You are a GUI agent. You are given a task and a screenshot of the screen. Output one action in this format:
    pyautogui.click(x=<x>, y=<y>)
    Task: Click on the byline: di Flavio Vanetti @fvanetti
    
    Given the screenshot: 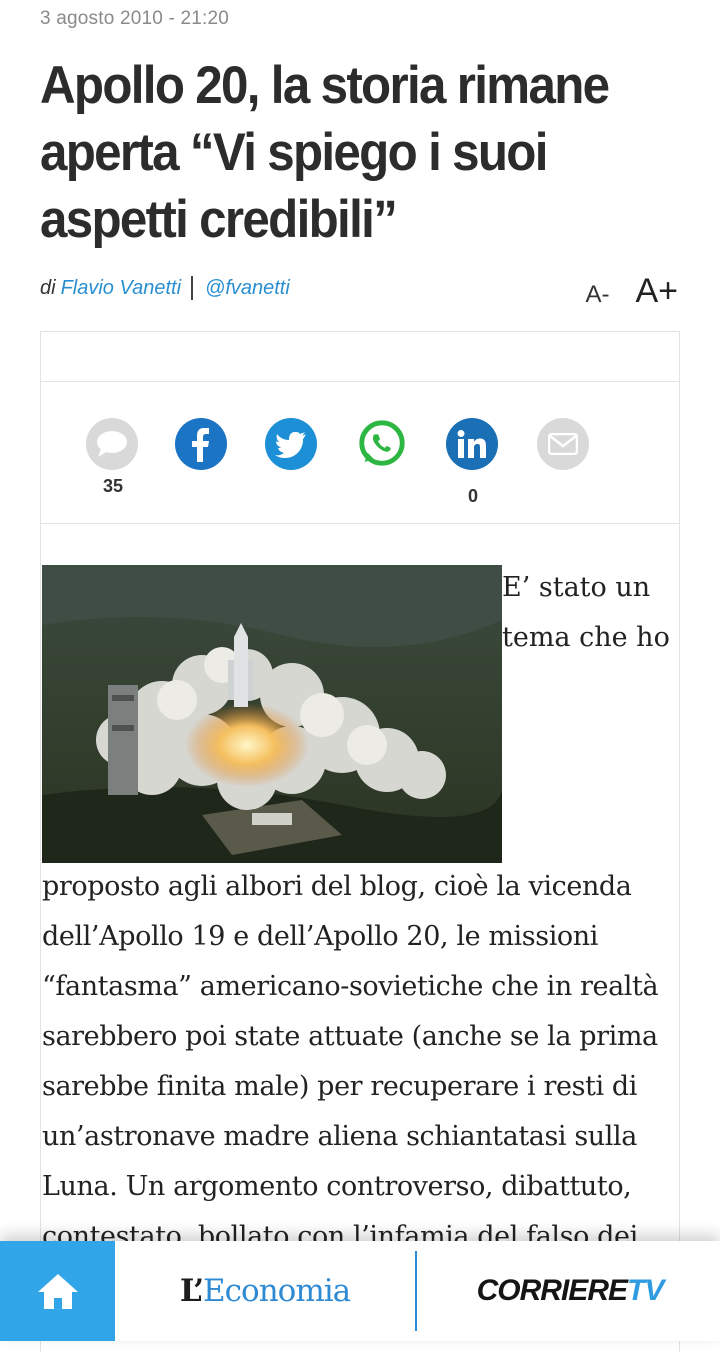 What is the action you would take?
    pyautogui.click(x=165, y=288)
    